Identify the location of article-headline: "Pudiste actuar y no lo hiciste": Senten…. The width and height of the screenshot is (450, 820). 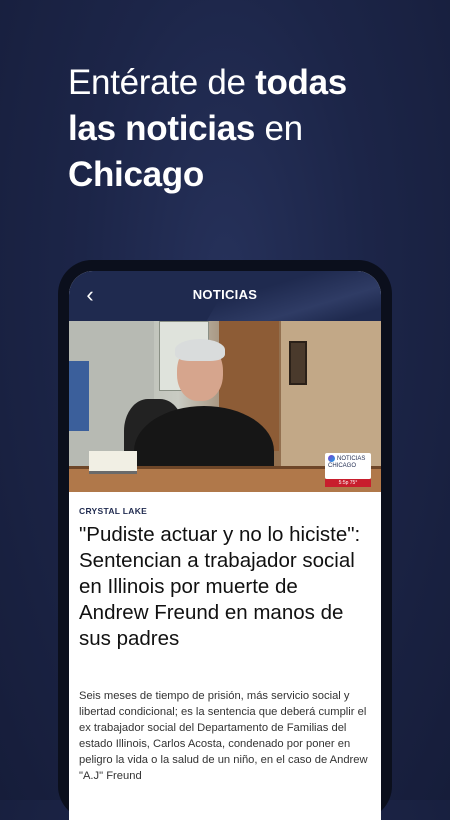
(220, 586).